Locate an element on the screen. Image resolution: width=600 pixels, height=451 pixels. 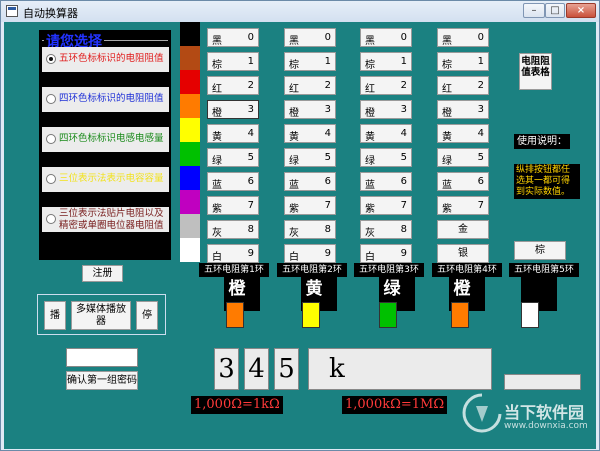
ring1-color-button: 紫7 is located at coordinates (233, 205).